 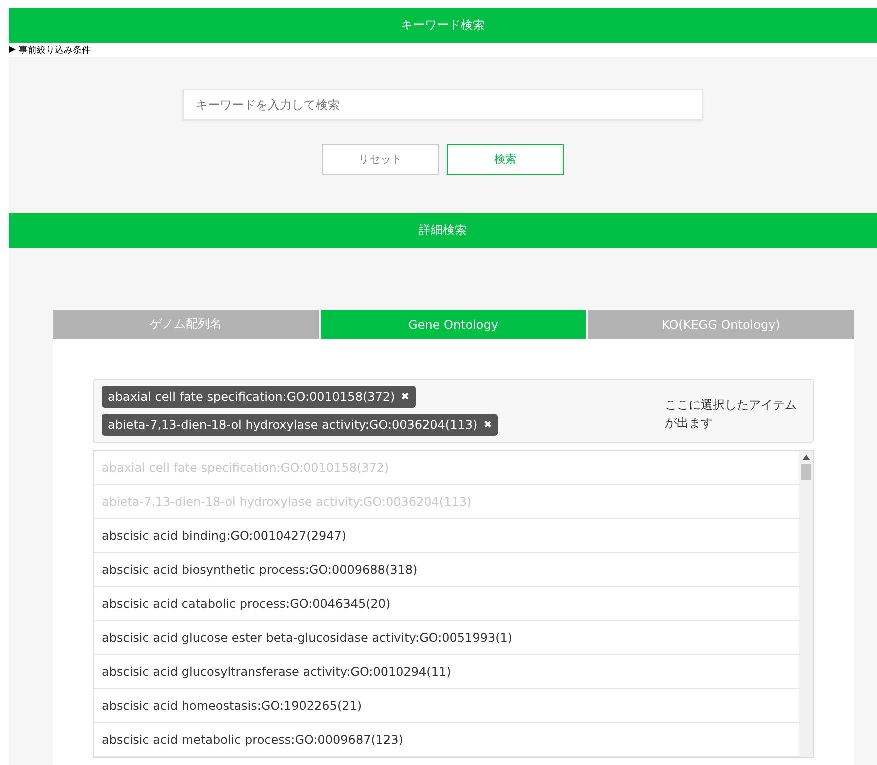 What do you see at coordinates (446, 672) in the screenshot?
I see `list-option: abscisic acid glucosyltransferase activity:GO:0010294(11)` at bounding box center [446, 672].